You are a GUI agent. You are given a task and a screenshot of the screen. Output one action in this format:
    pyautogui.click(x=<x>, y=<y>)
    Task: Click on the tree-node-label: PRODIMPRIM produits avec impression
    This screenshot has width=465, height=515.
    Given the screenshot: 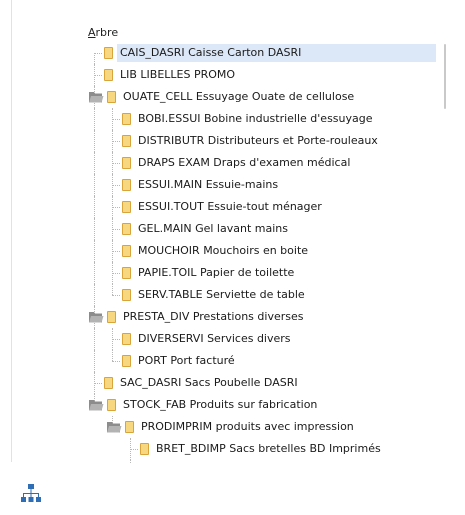 What is the action you would take?
    pyautogui.click(x=247, y=426)
    